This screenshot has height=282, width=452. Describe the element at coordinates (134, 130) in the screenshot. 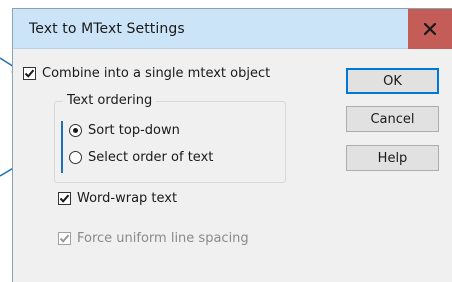

I see `radio-label: Sort top-down` at that location.